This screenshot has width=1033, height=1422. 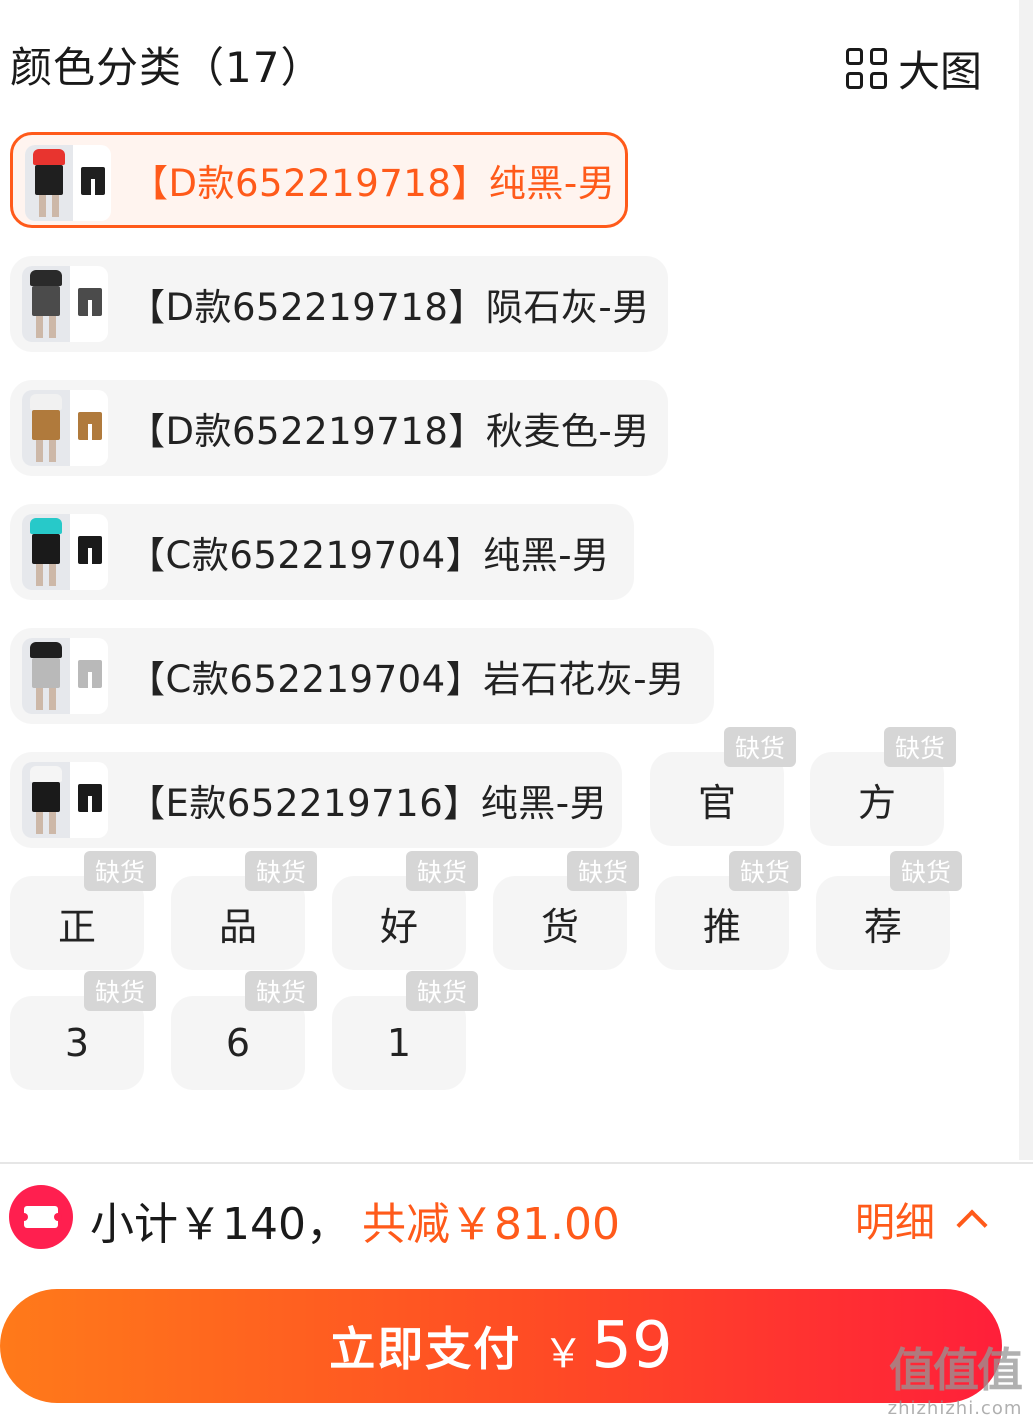 What do you see at coordinates (721, 926) in the screenshot?
I see `char-option-label: 推` at bounding box center [721, 926].